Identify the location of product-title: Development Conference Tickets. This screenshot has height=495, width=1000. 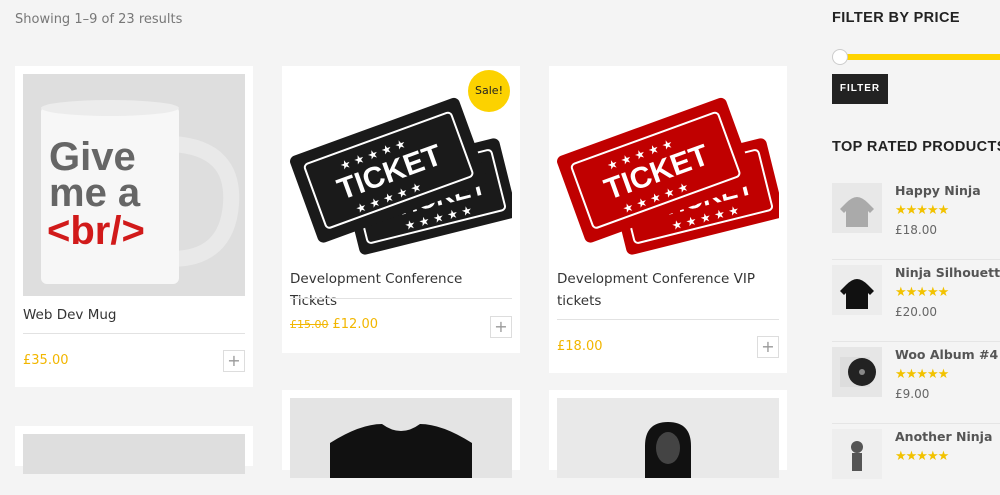
(401, 290).